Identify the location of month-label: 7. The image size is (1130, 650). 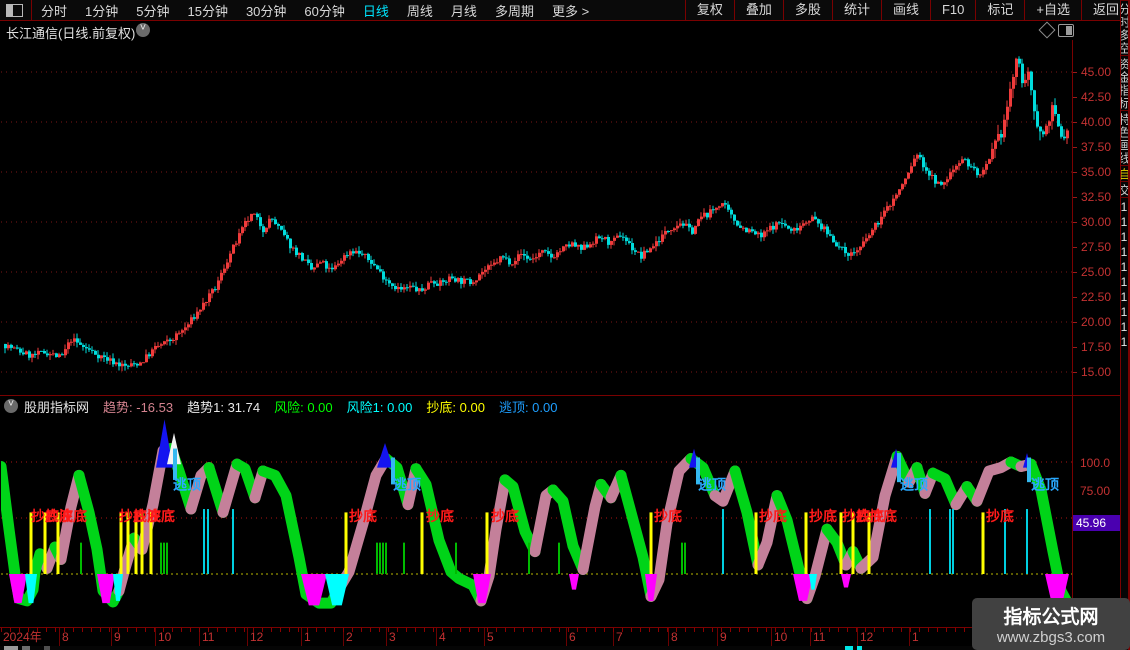
(619, 637).